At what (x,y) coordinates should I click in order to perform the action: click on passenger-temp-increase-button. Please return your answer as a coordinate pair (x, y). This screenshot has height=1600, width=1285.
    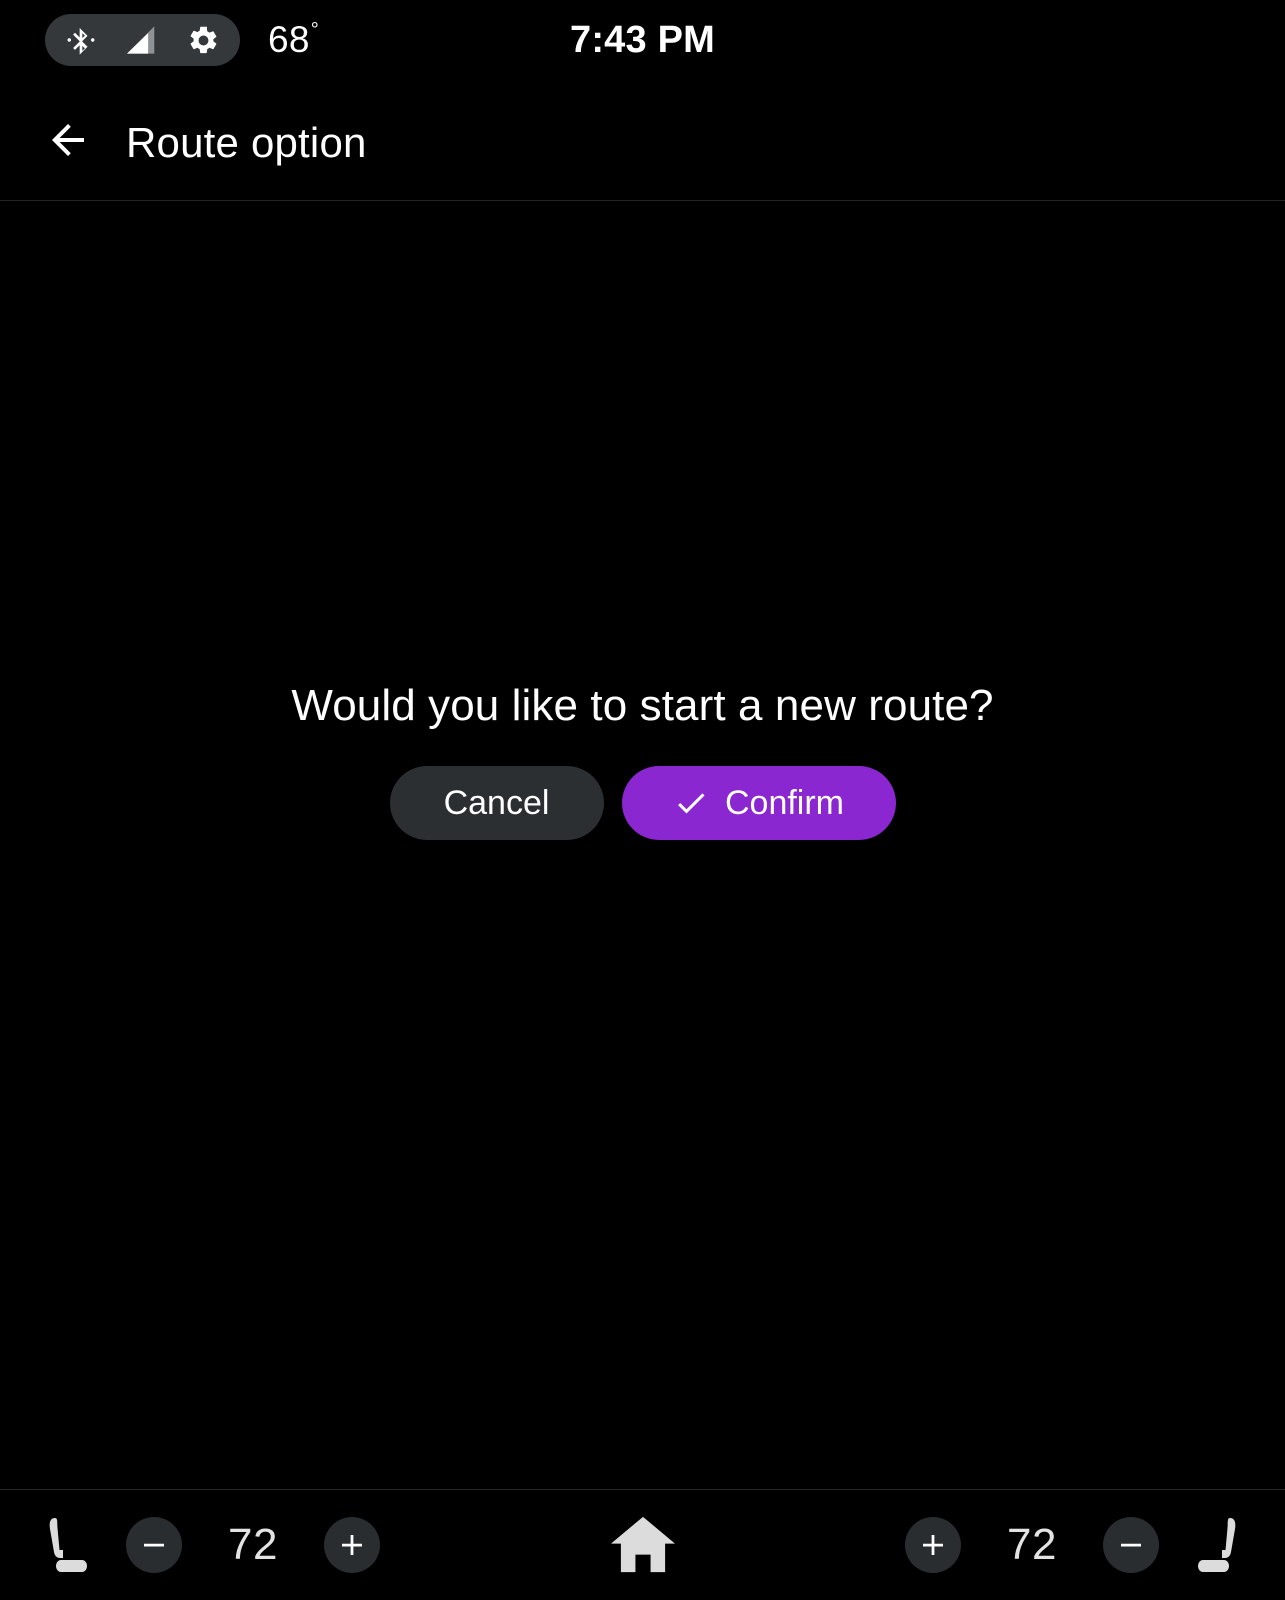
    Looking at the image, I should click on (933, 1545).